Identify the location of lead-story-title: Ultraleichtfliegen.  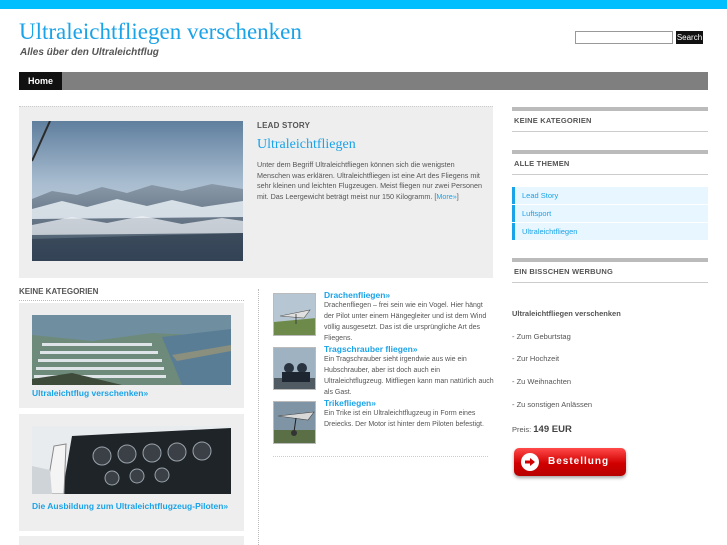
(372, 145).